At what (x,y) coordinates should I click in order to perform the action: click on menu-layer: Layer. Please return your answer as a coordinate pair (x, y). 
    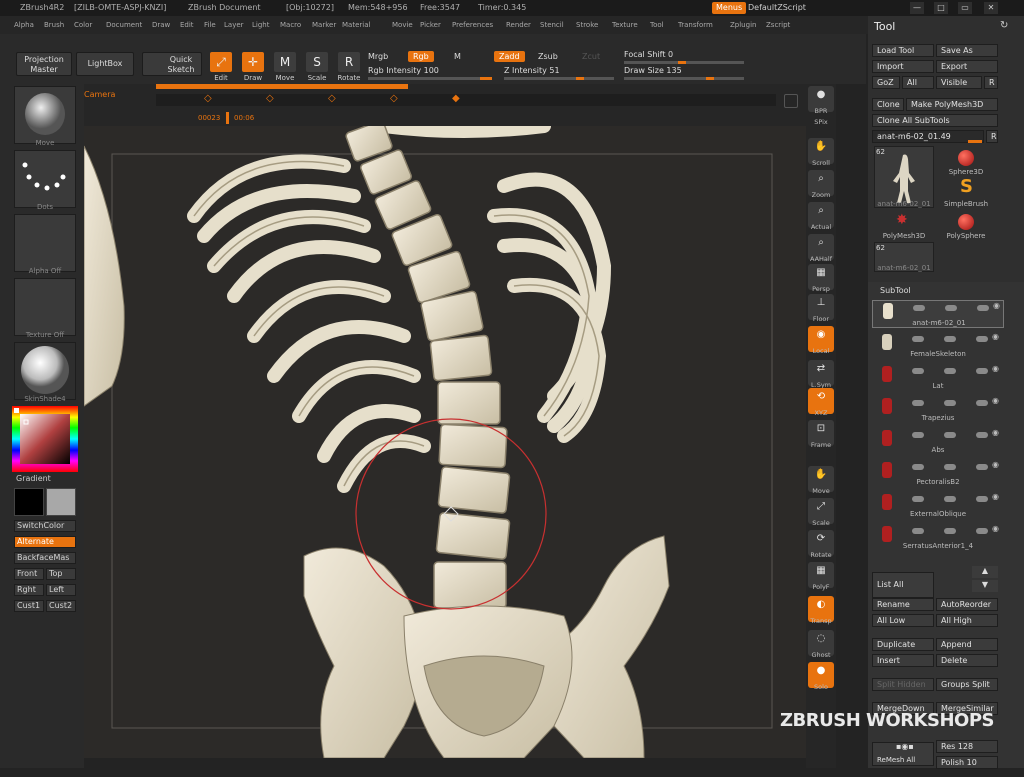
    Looking at the image, I should click on (234, 25).